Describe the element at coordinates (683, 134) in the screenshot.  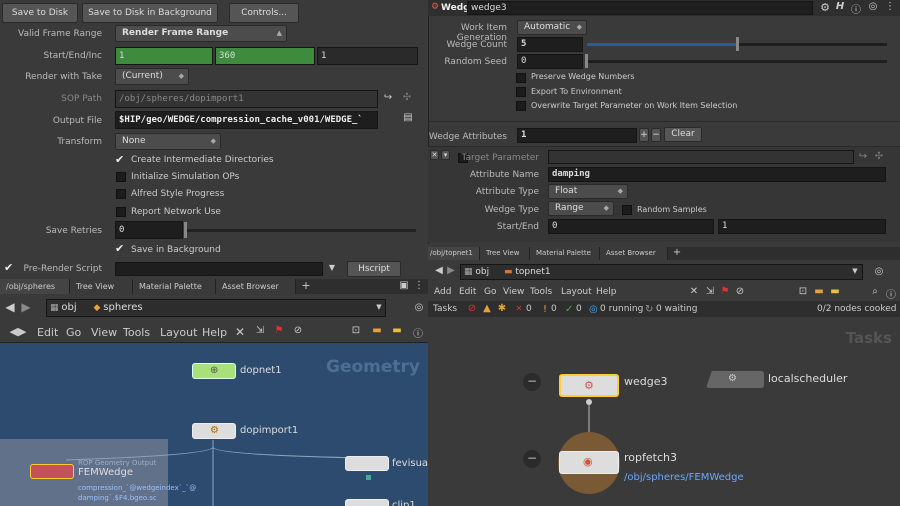
I see `clear-button: Clear` at that location.